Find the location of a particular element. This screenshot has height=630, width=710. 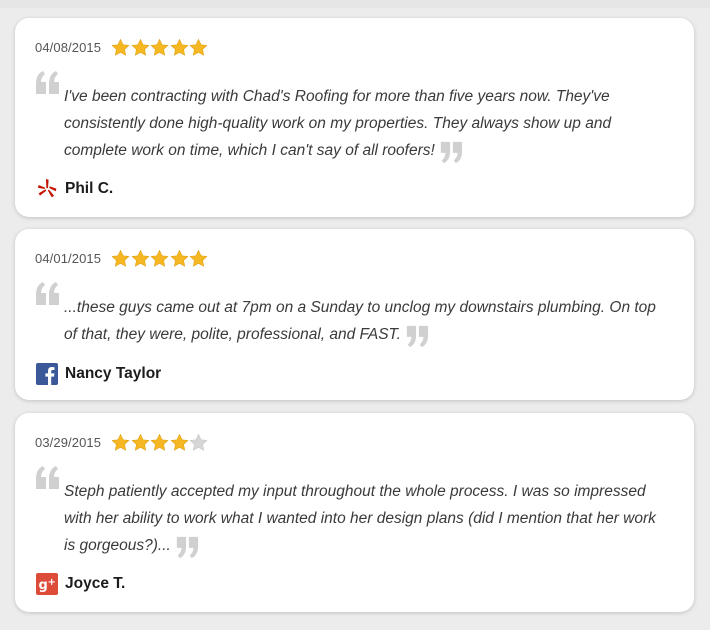

google-plus-icon: g + is located at coordinates (47, 584).